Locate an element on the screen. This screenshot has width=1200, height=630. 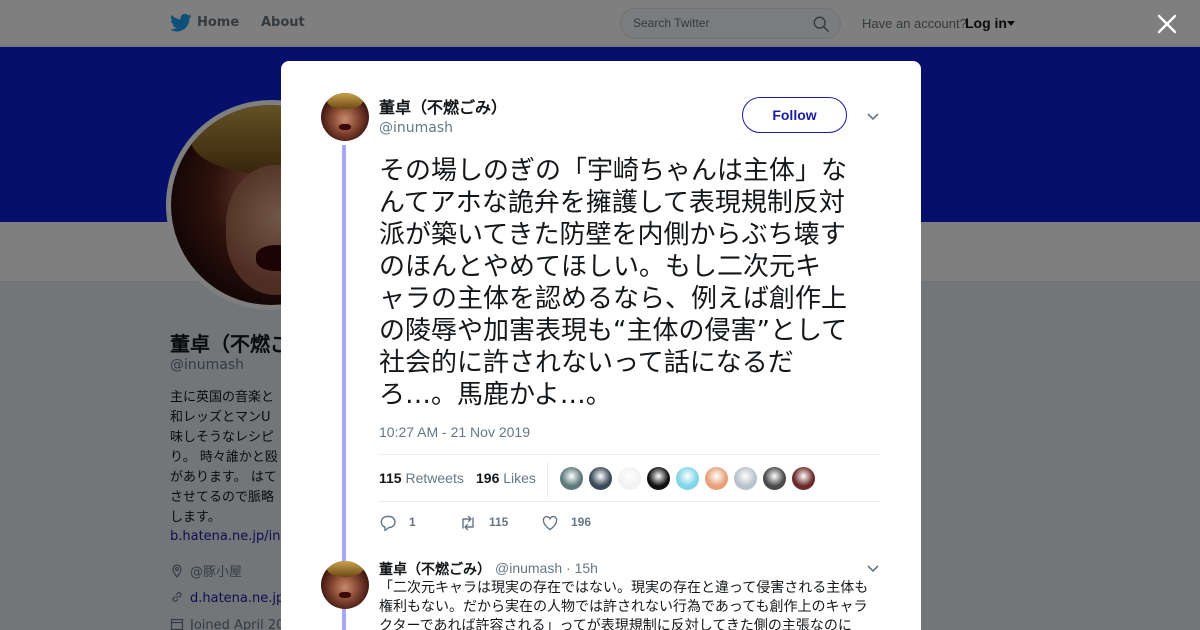
thread-line is located at coordinates (344, 387).